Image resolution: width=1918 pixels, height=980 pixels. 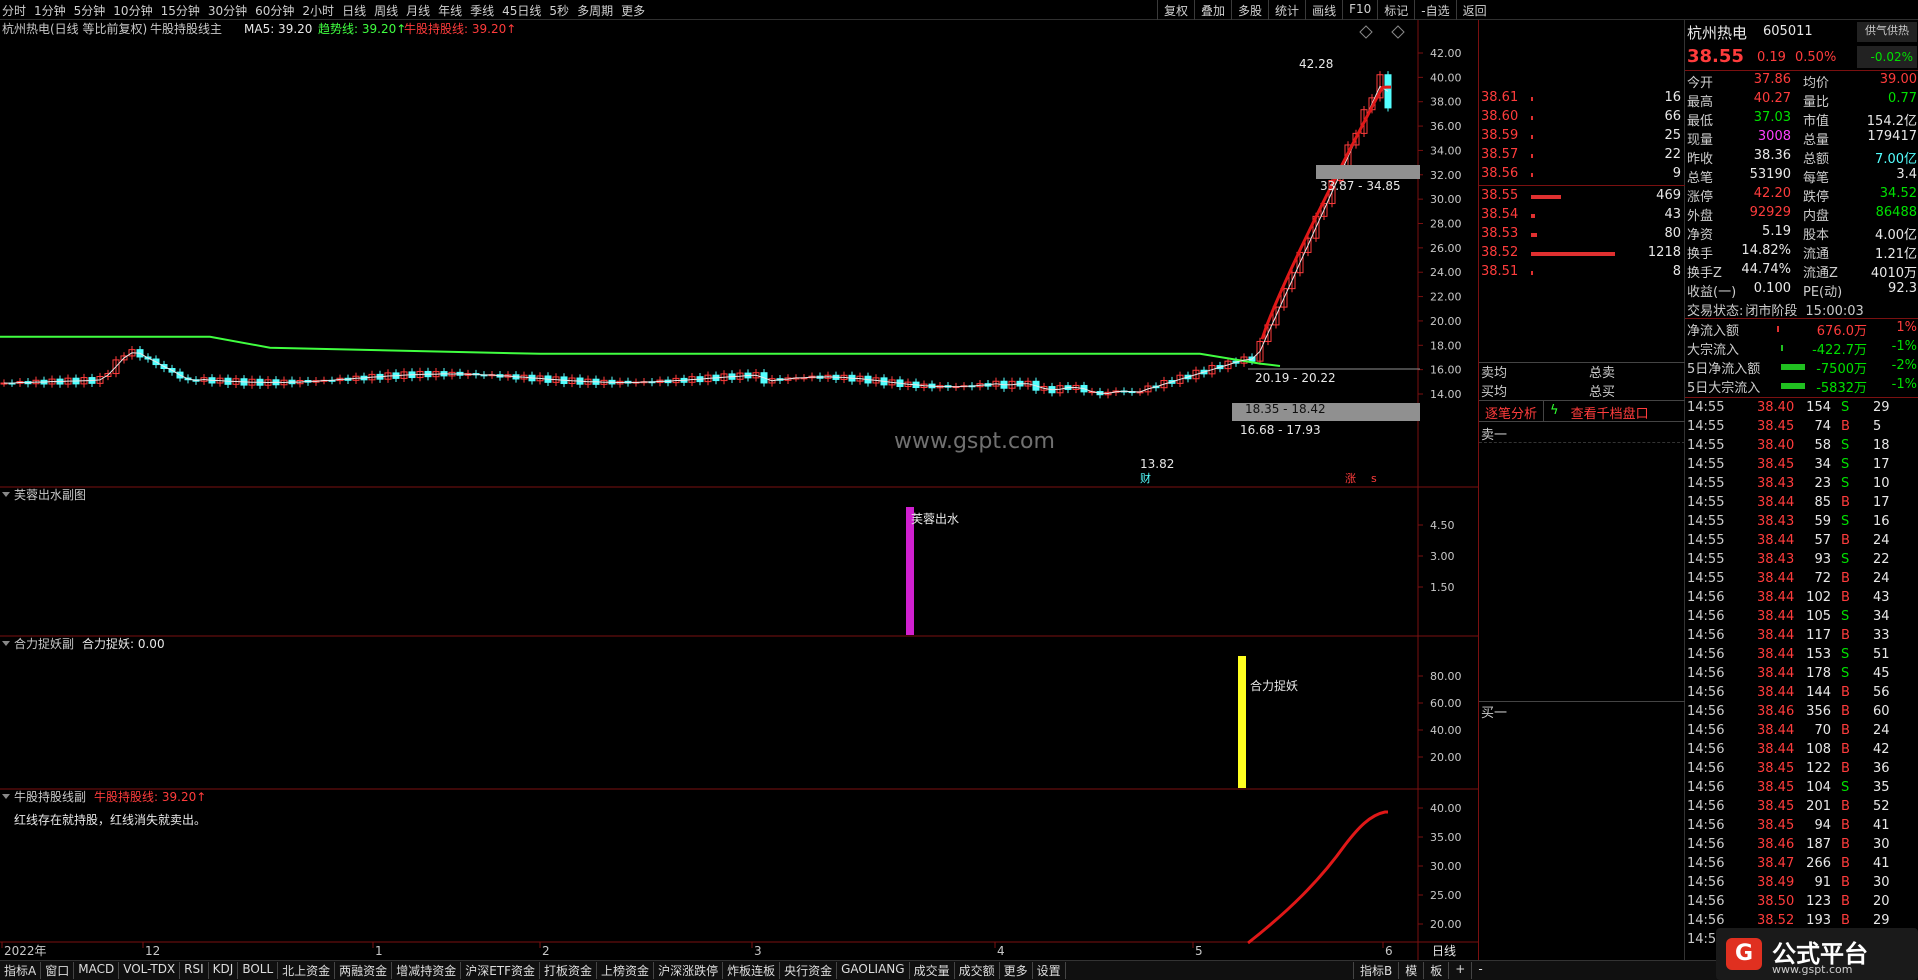 What do you see at coordinates (318, 10) in the screenshot?
I see `period-tab: 2小时` at bounding box center [318, 10].